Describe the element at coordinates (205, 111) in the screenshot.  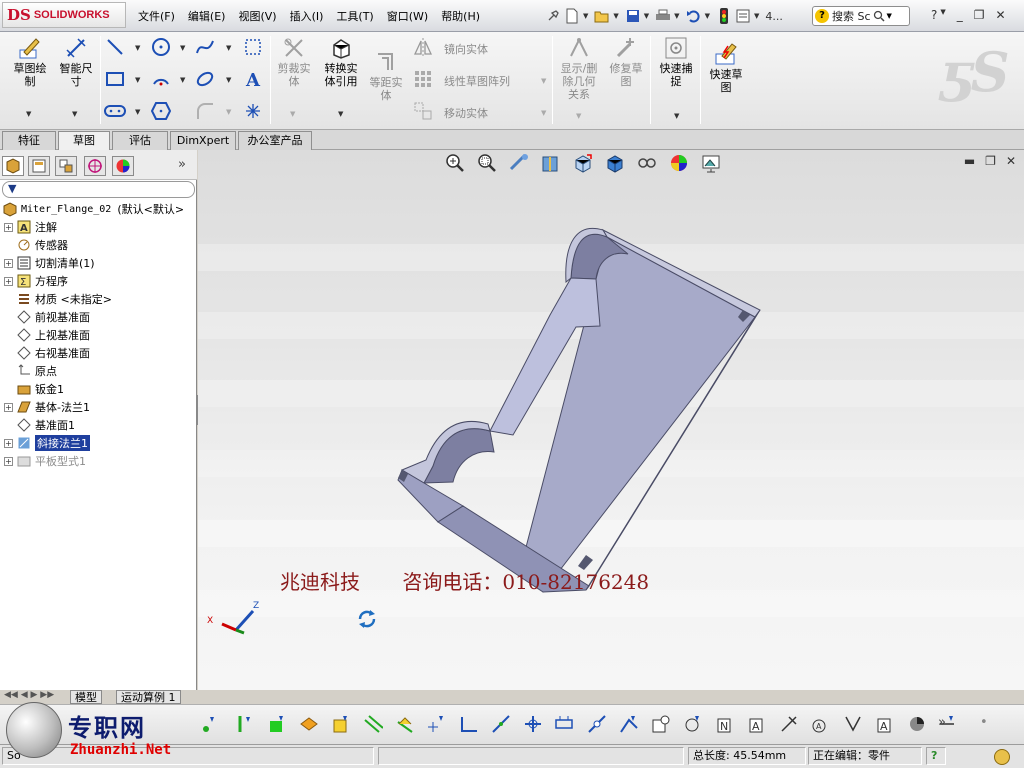
I see `sketch-fillet-icon` at that location.